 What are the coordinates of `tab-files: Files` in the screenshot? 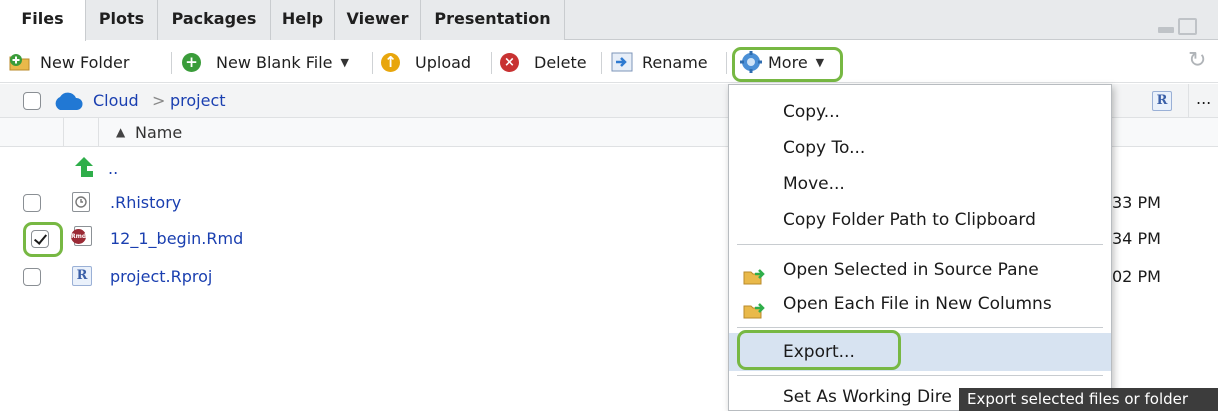 It's located at (43, 20).